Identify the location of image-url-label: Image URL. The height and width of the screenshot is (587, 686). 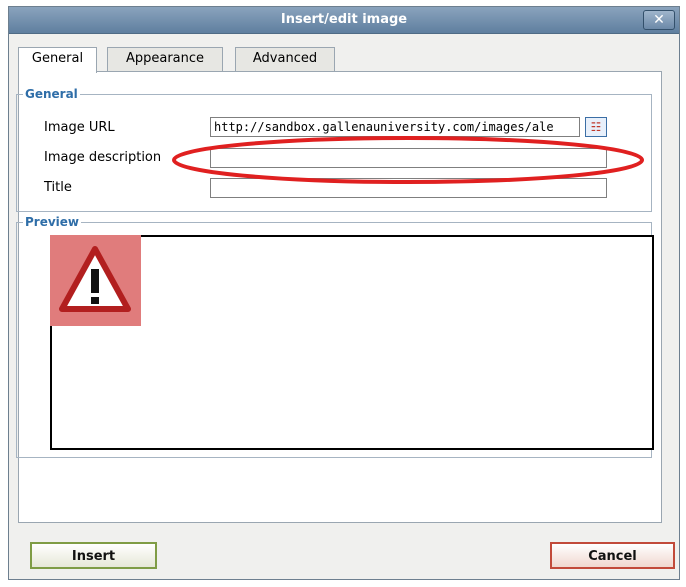
(79, 127).